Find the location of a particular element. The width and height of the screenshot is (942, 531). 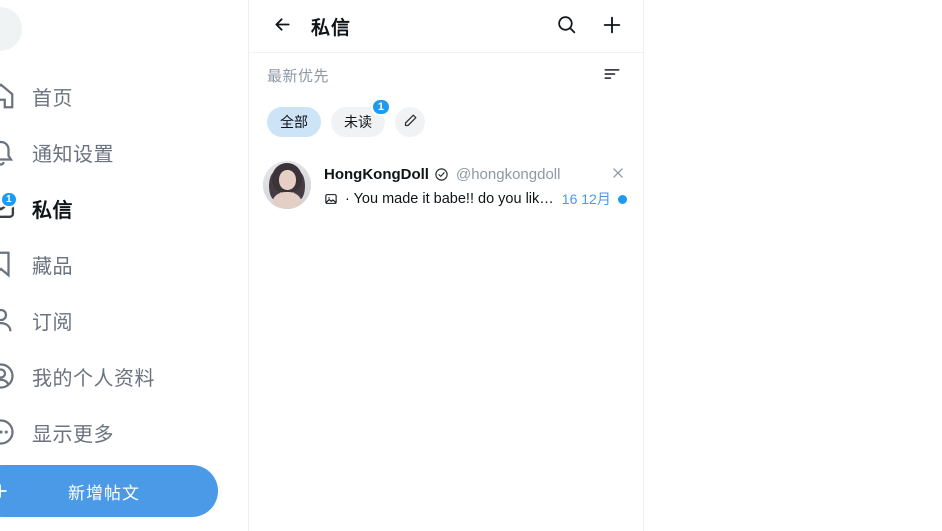

pencil-icon is located at coordinates (410, 122).